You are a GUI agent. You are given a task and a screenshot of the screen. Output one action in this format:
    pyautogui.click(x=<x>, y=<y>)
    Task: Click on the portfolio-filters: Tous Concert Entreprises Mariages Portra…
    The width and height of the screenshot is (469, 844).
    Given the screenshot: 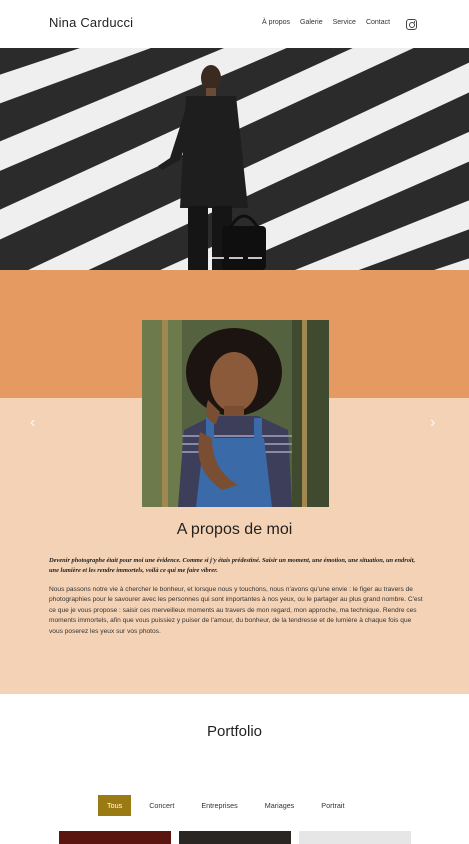 What is the action you would take?
    pyautogui.click(x=230, y=805)
    